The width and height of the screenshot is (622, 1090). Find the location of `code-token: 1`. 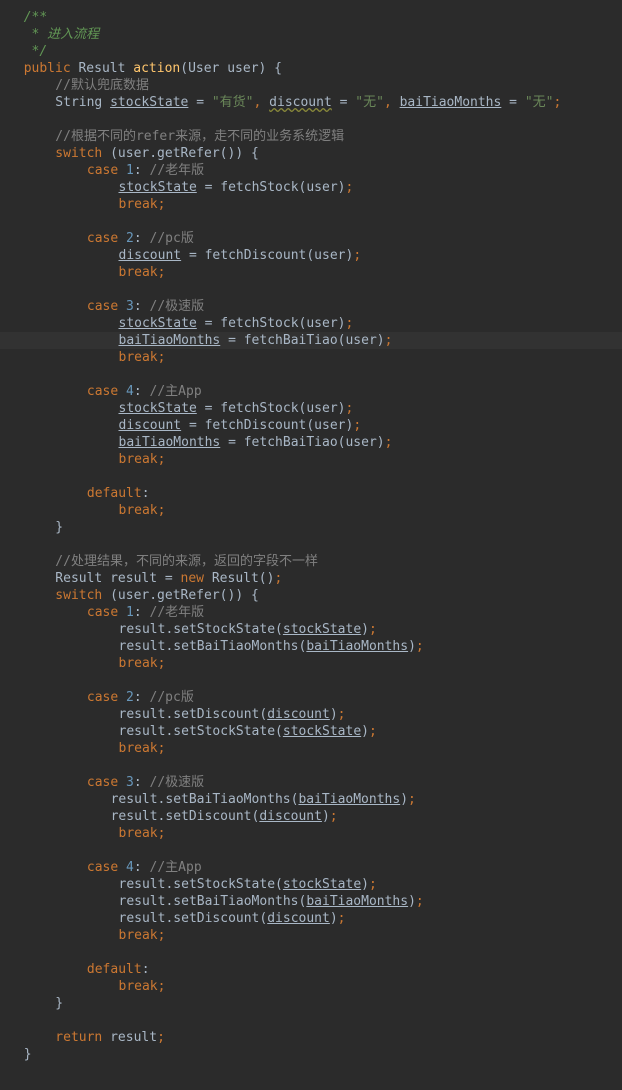

code-token: 1 is located at coordinates (130, 612).